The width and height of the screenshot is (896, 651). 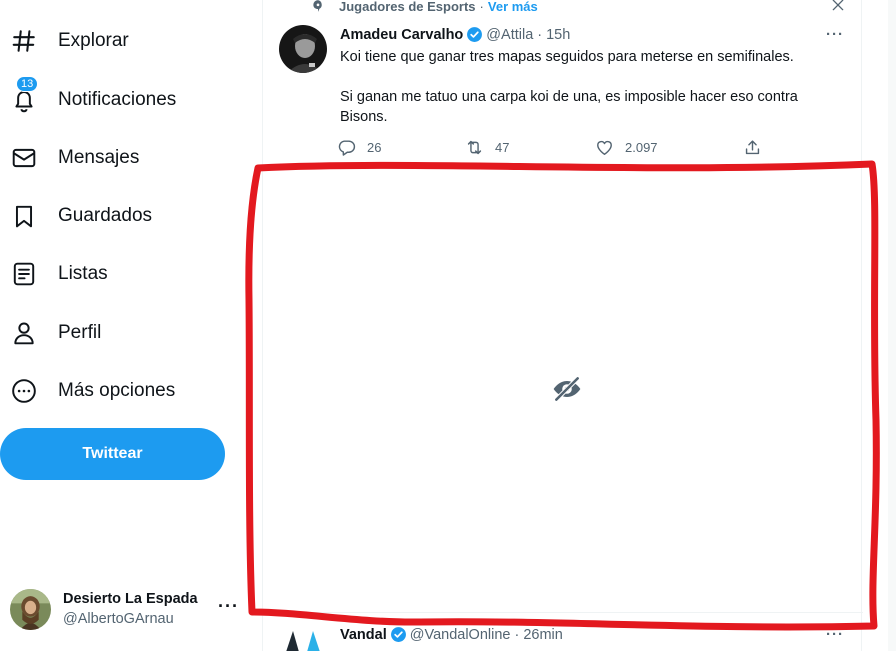 I want to click on list-icon, so click(x=24, y=274).